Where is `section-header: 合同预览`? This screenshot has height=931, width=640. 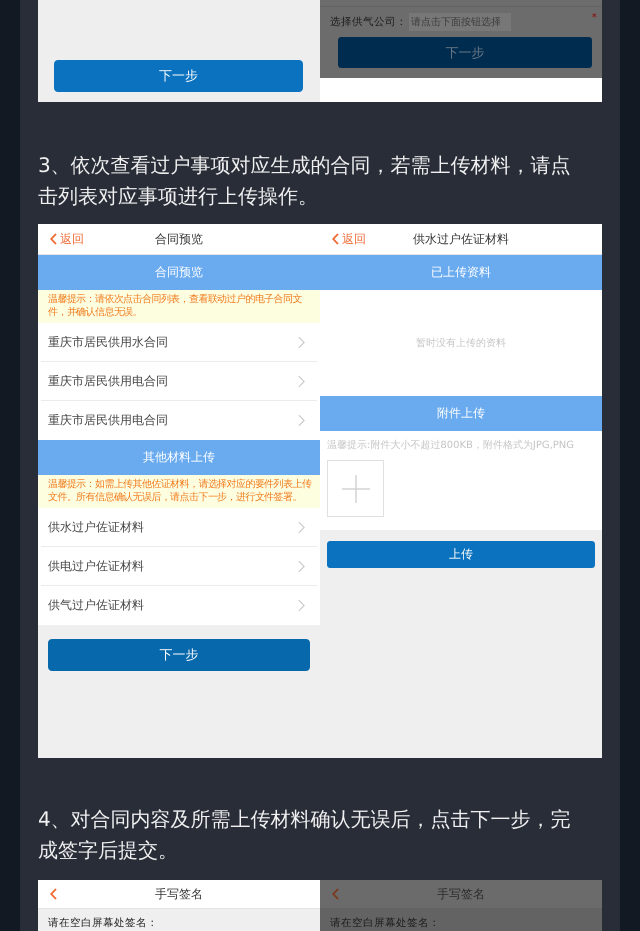 section-header: 合同预览 is located at coordinates (179, 272).